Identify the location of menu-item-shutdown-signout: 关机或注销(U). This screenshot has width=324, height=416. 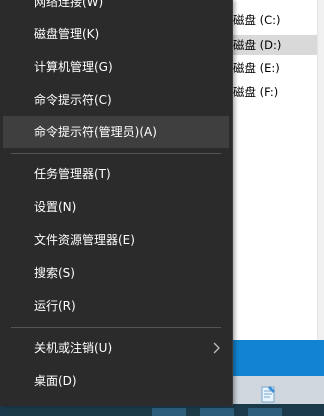
(116, 348).